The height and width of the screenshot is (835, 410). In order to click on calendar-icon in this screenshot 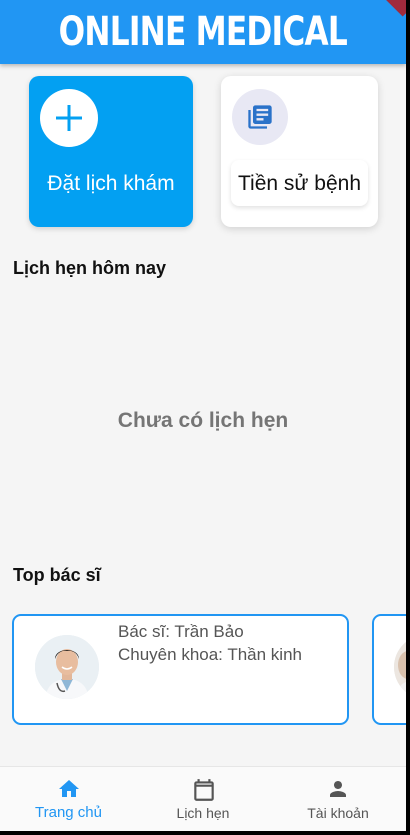, I will do `click(204, 790)`.